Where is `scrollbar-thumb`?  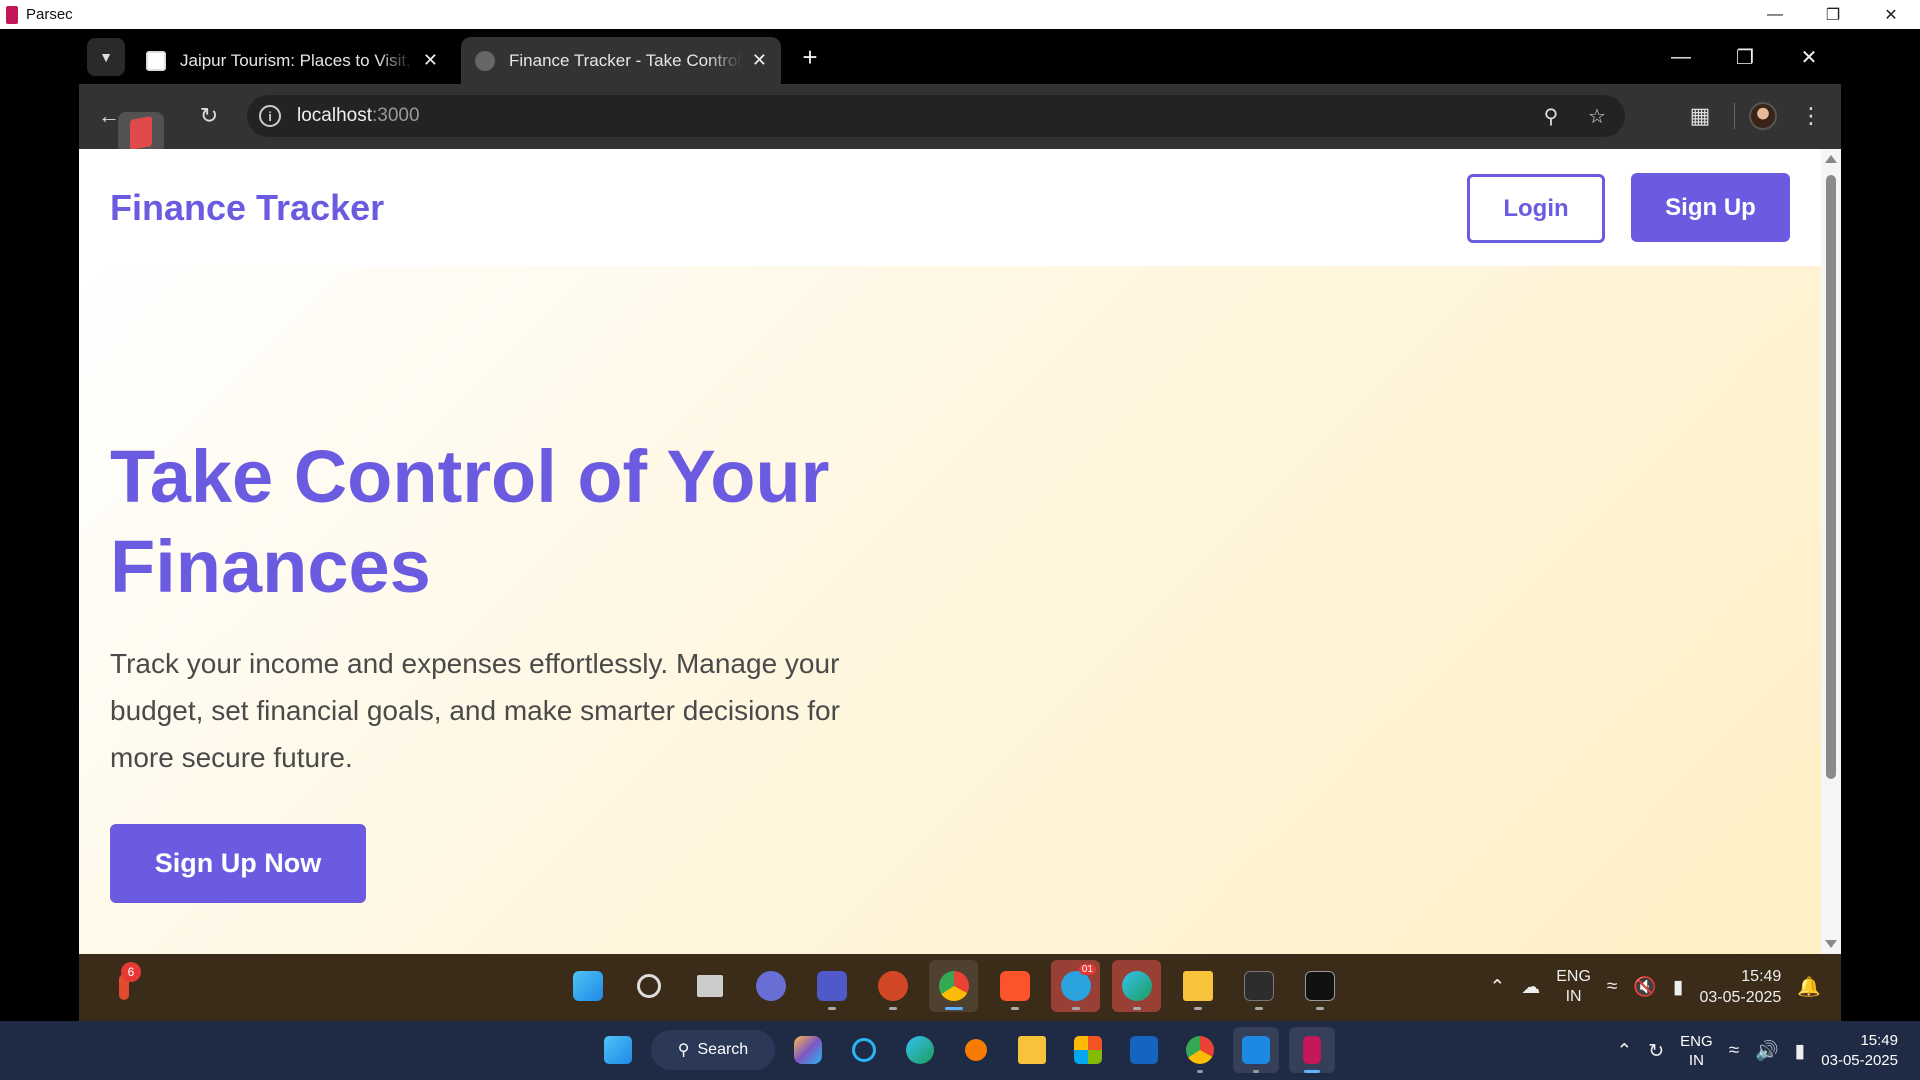 scrollbar-thumb is located at coordinates (1831, 477).